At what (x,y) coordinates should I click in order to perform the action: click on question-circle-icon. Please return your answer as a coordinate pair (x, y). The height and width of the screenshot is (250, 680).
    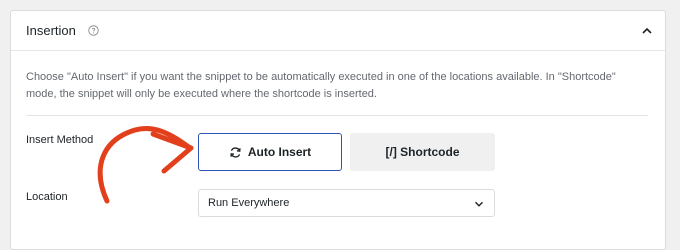
    Looking at the image, I should click on (93, 30).